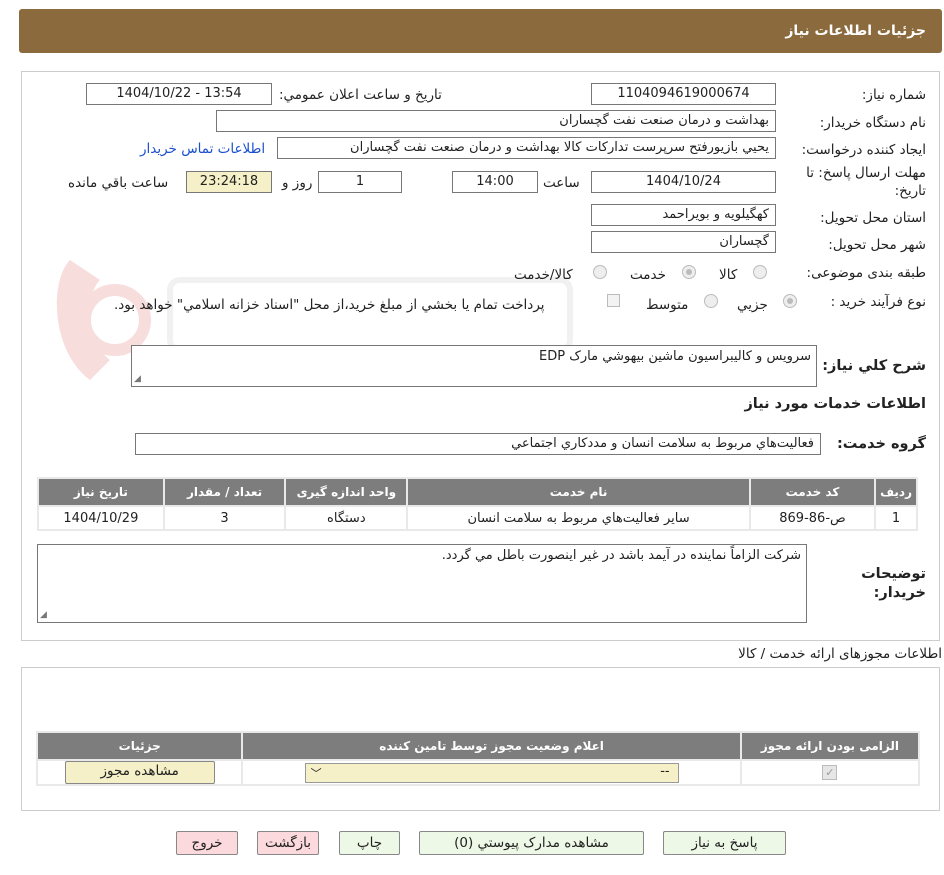  I want to click on col-permit-status: اعلام وضعيت مجوز توسط تامين کننده, so click(491, 746).